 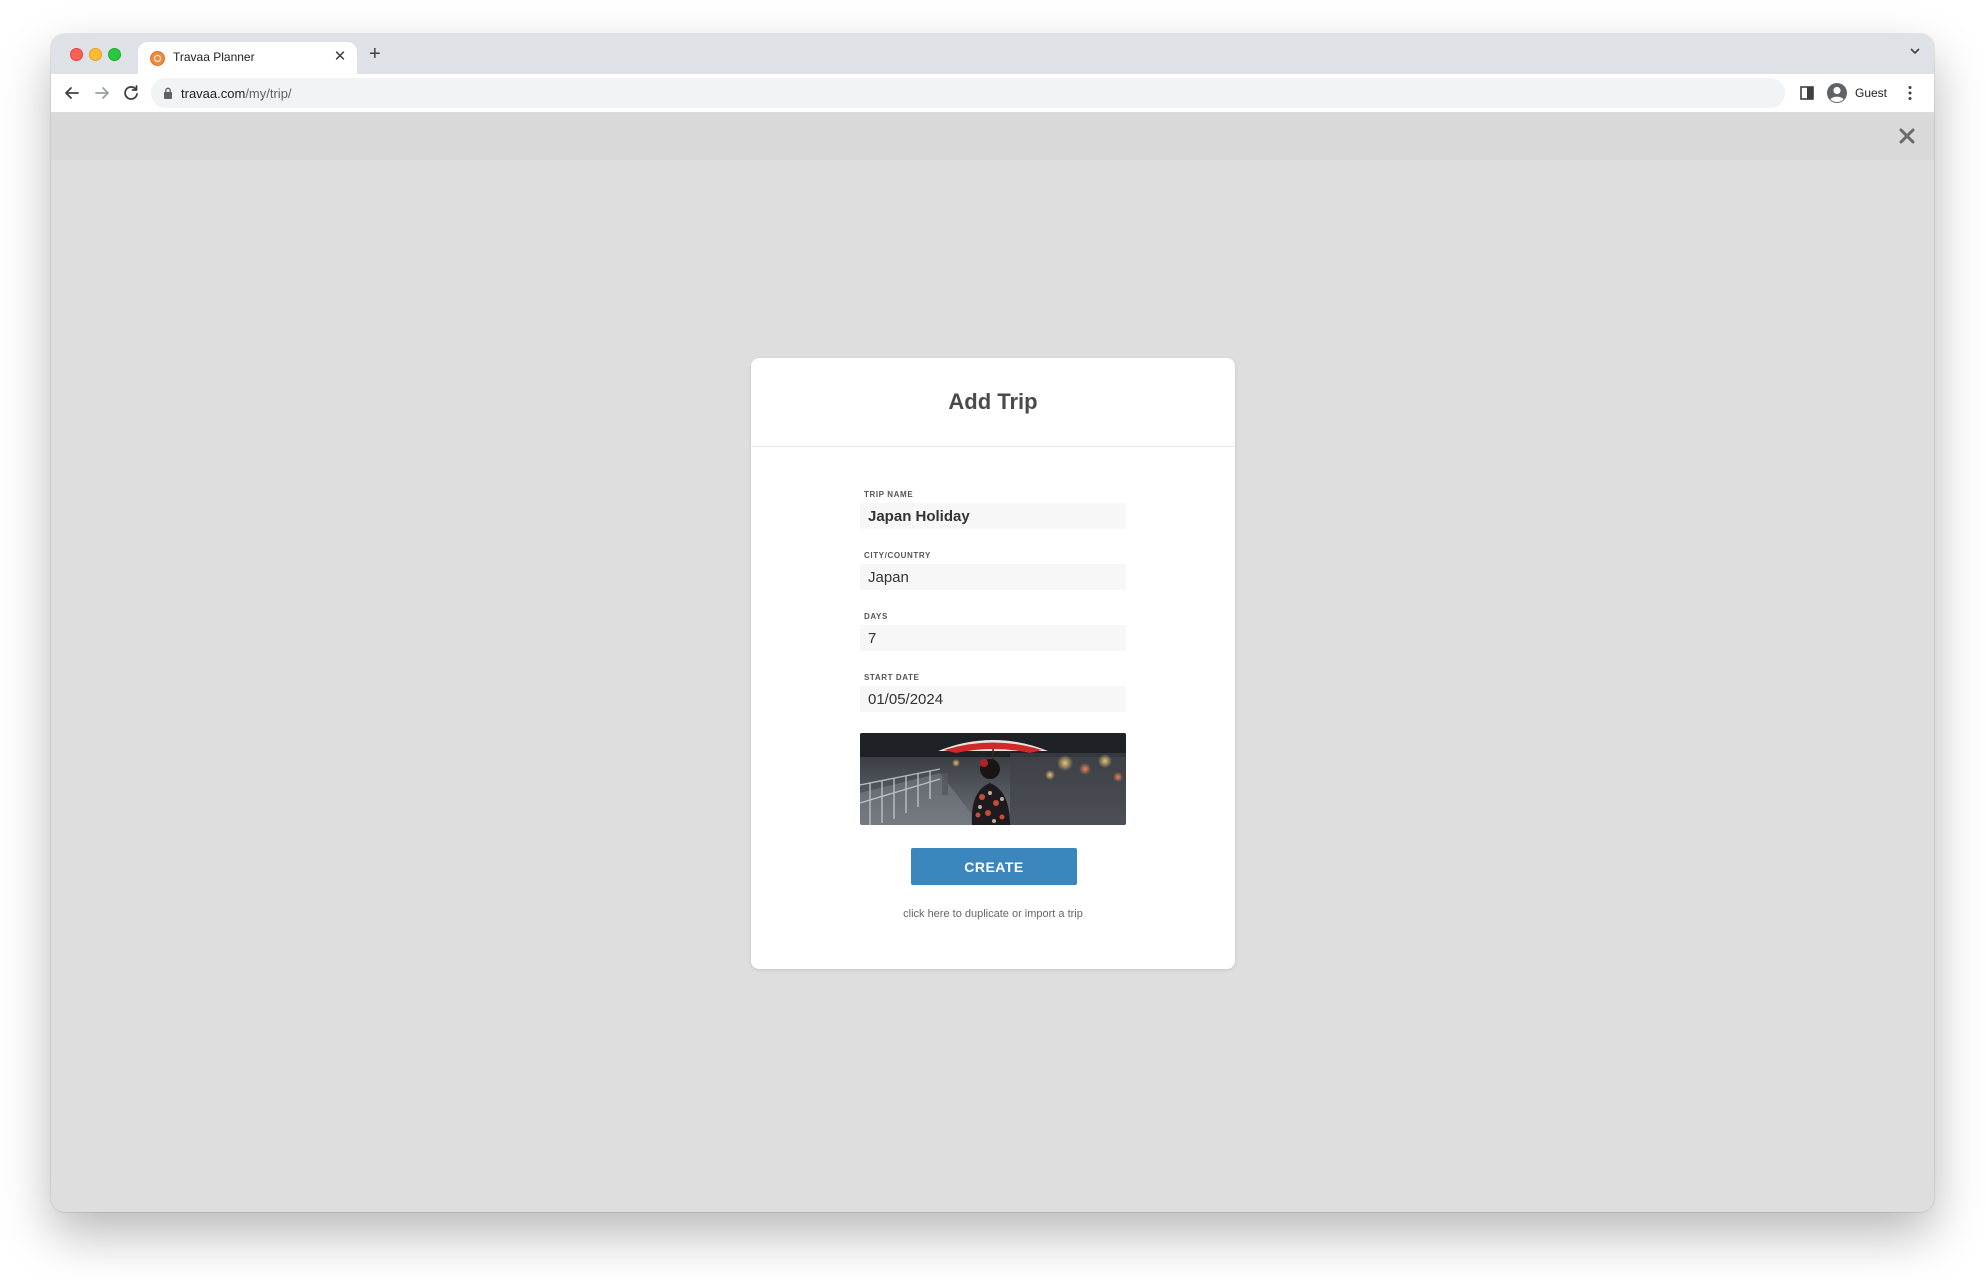 I want to click on trip-cover-image, so click(x=993, y=779).